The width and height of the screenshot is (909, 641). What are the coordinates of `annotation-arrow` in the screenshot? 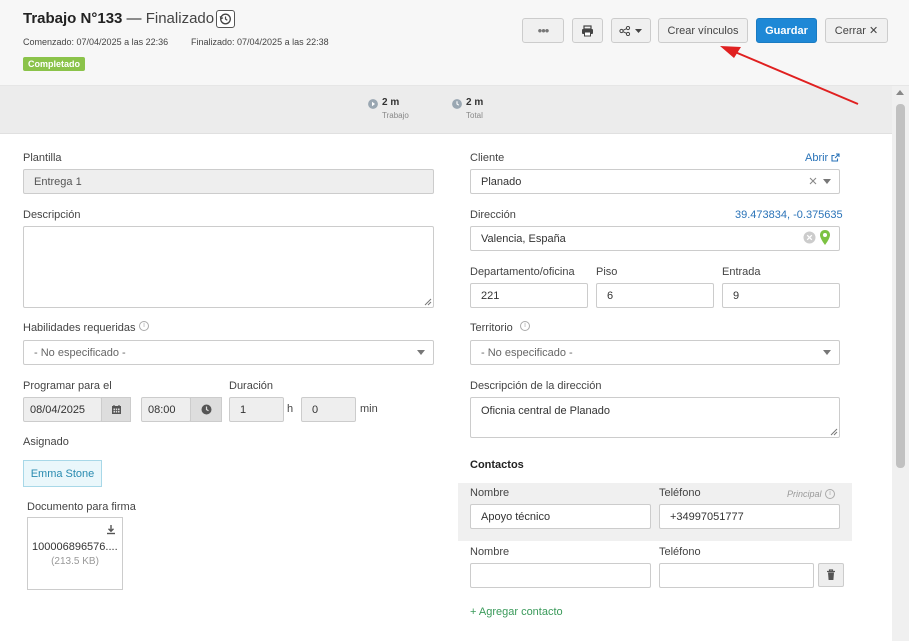 It's located at (789, 75).